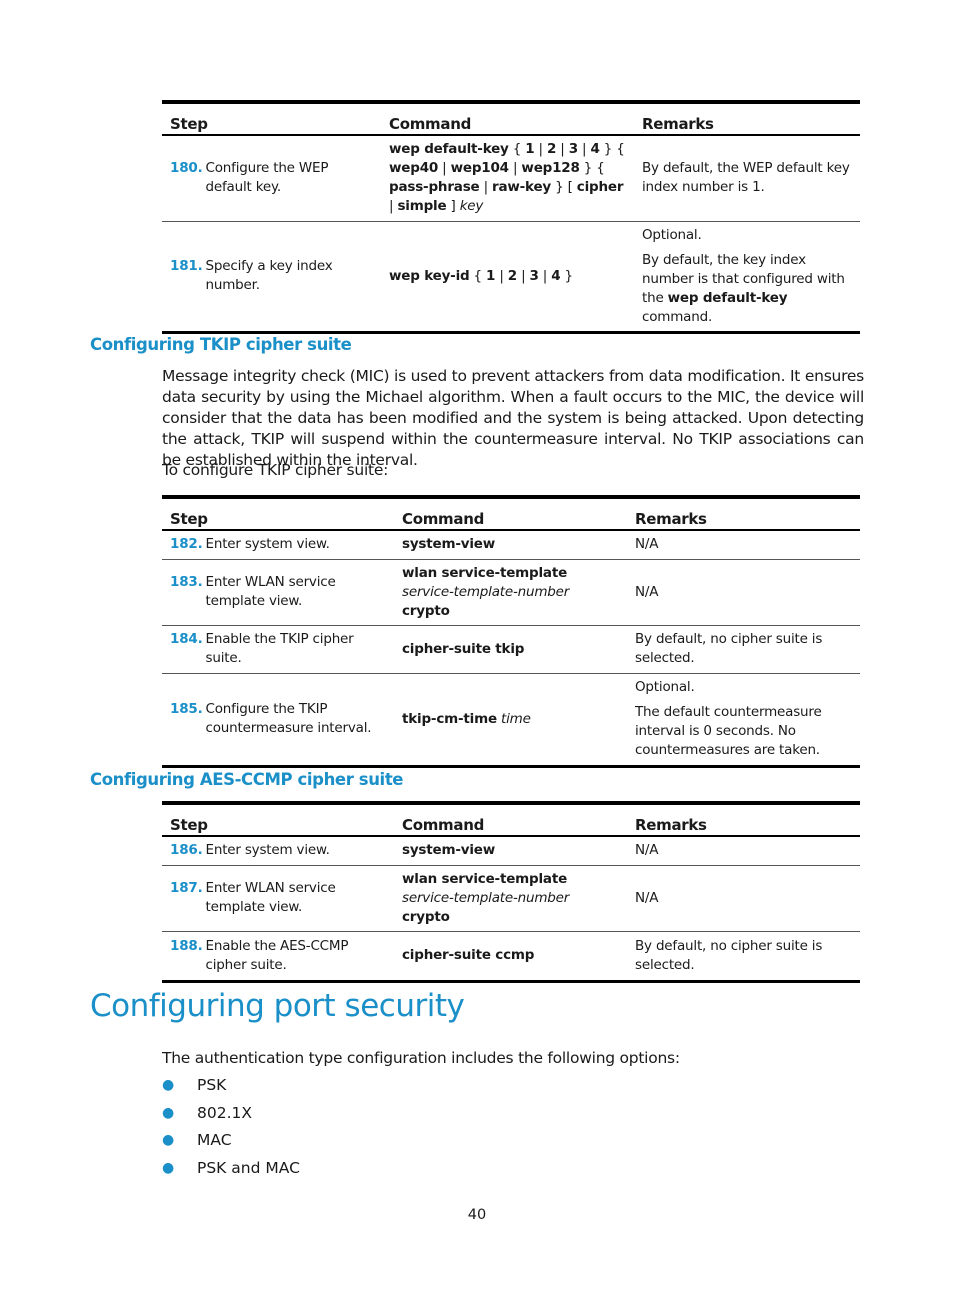  I want to click on remark-text: command., so click(677, 316).